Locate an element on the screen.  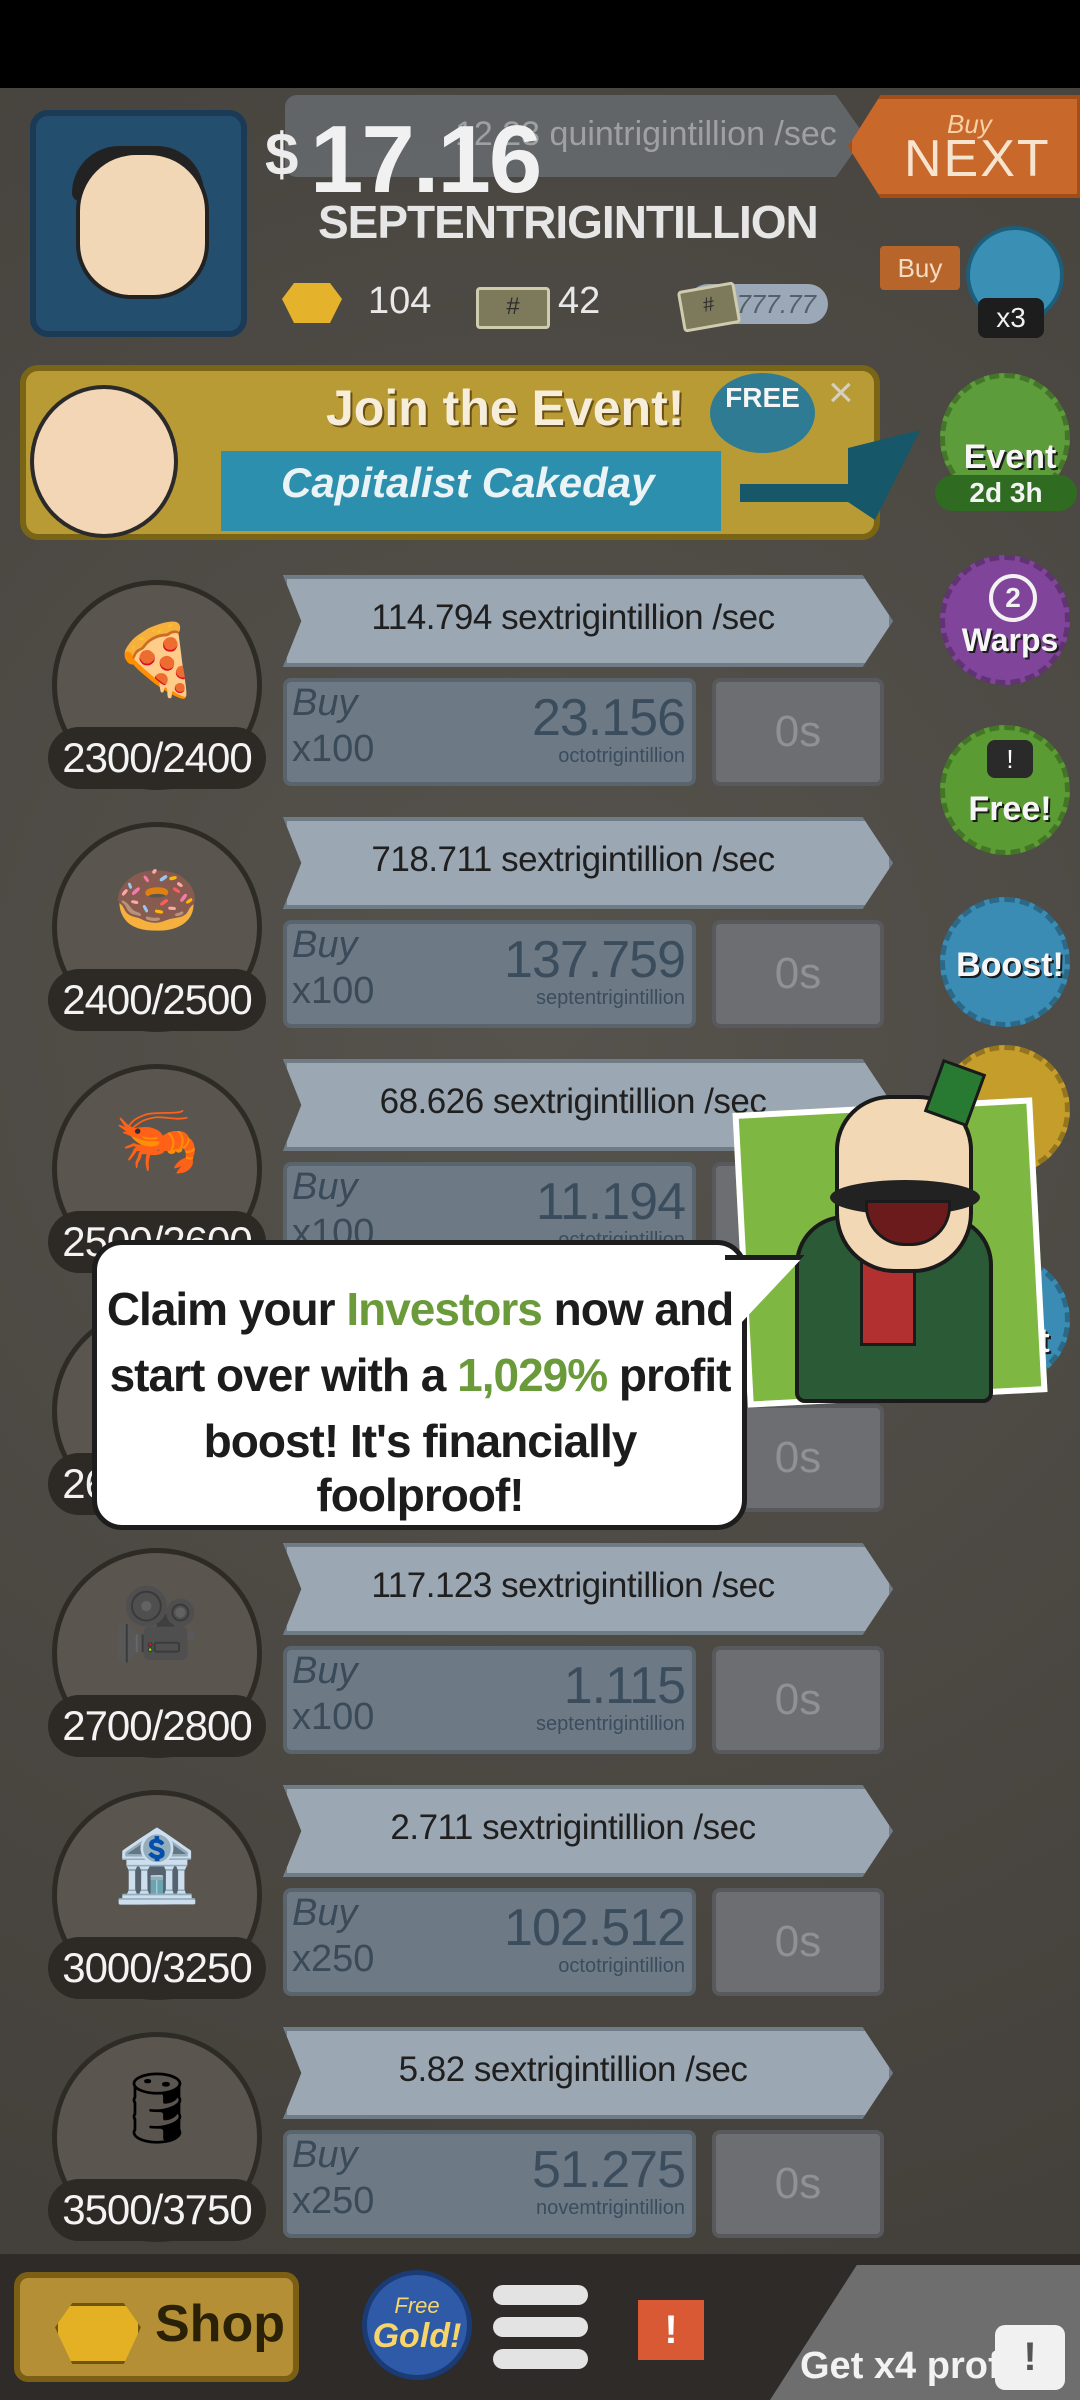
speech-text: now and is located at coordinates (638, 1309).